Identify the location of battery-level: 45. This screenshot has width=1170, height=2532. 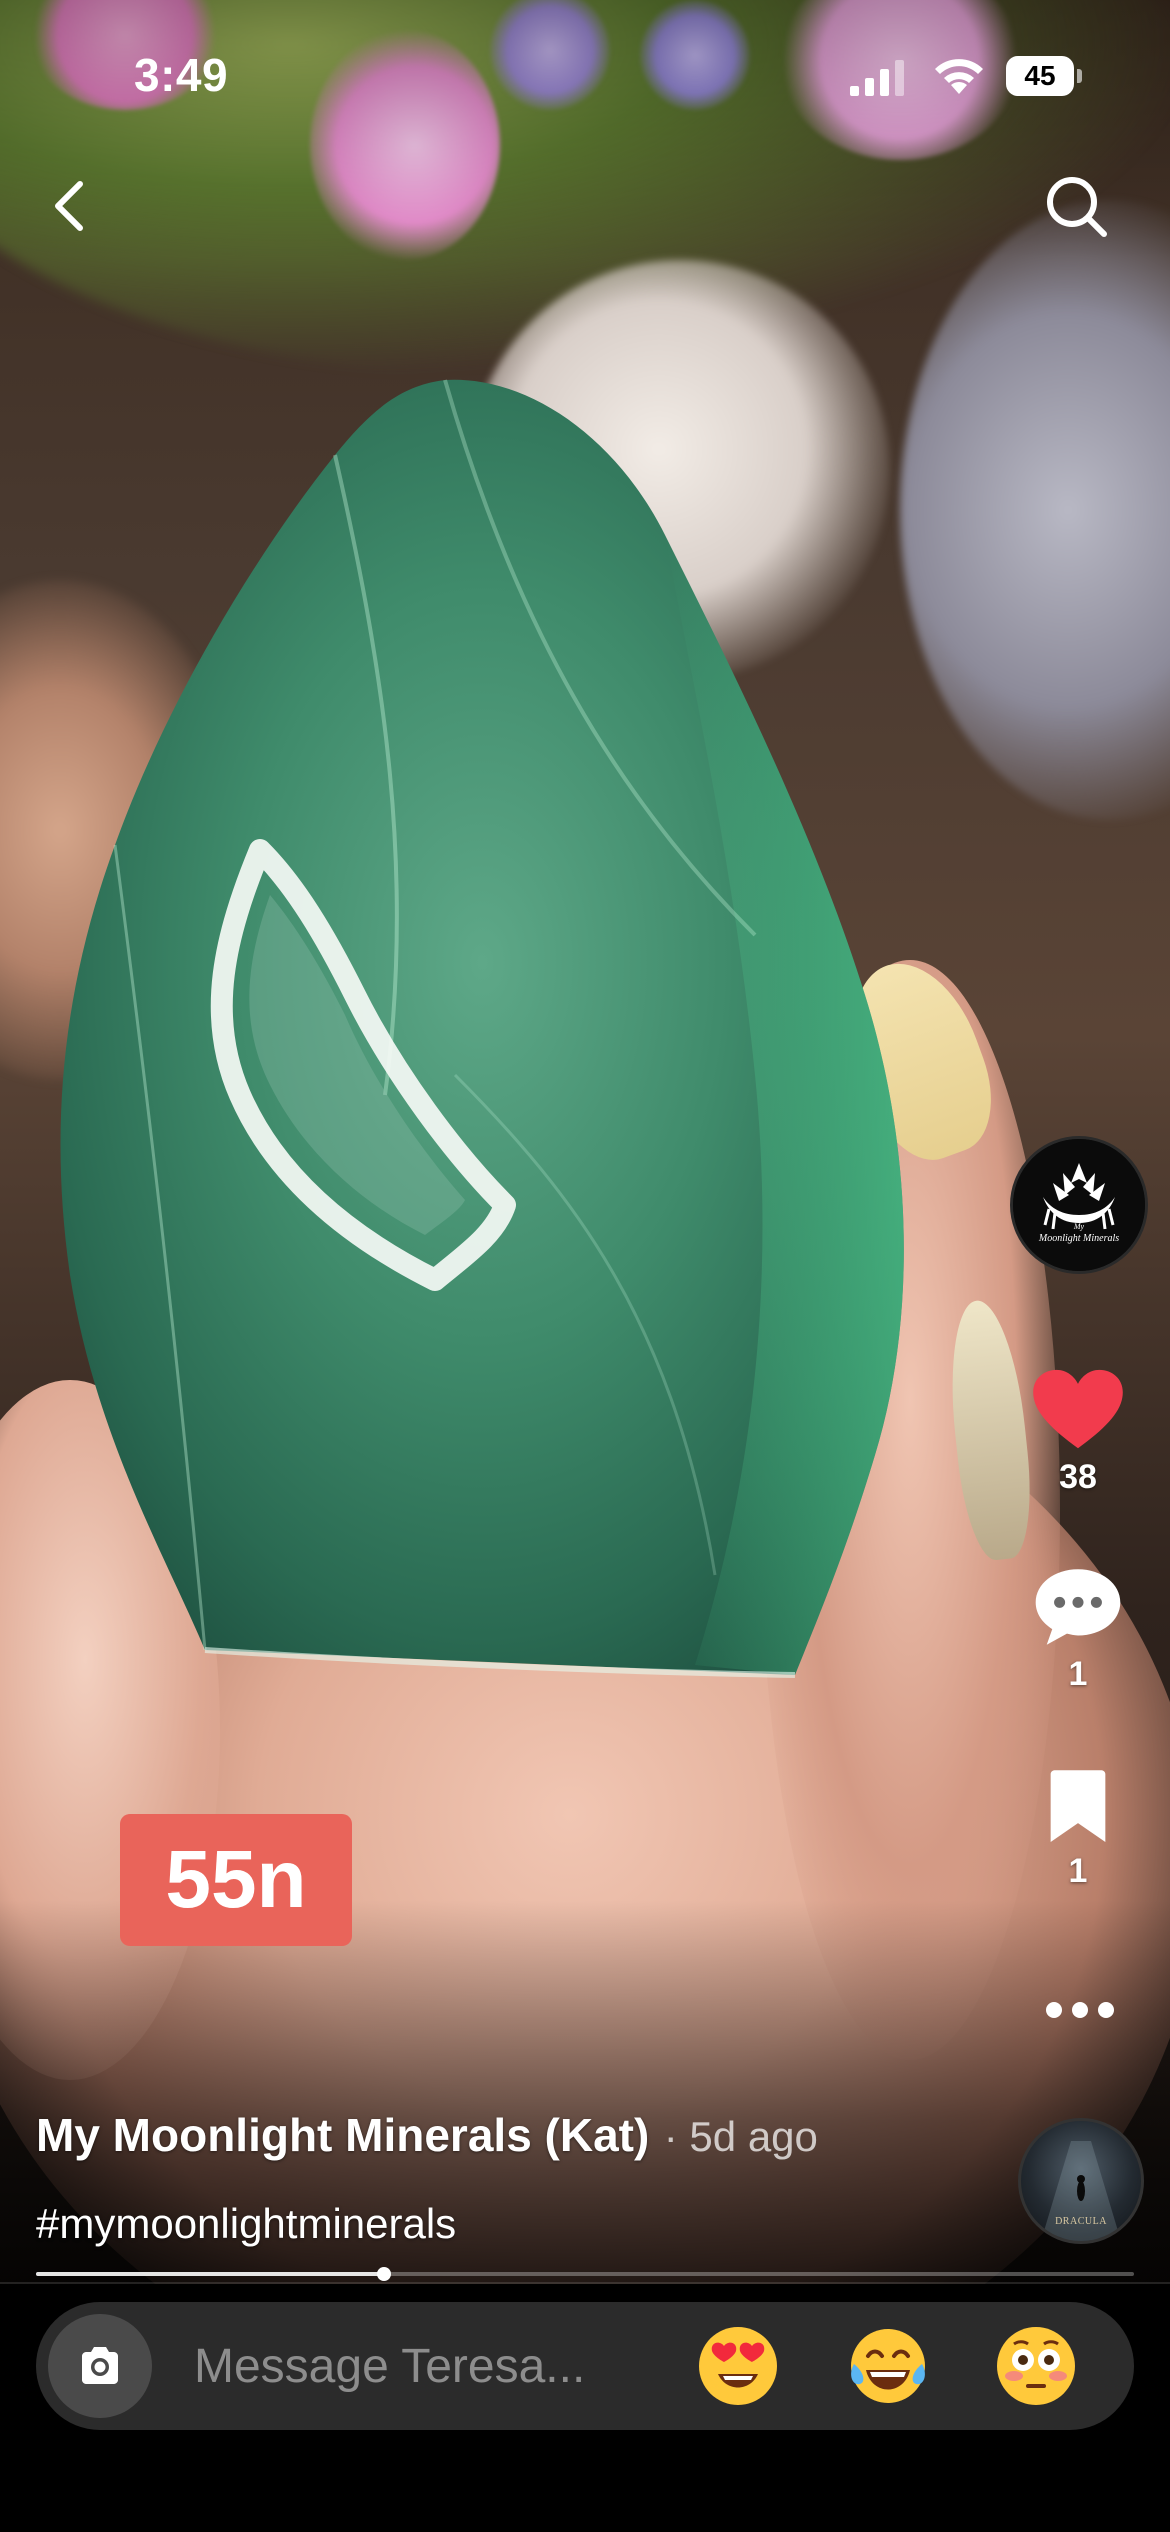
(1040, 76).